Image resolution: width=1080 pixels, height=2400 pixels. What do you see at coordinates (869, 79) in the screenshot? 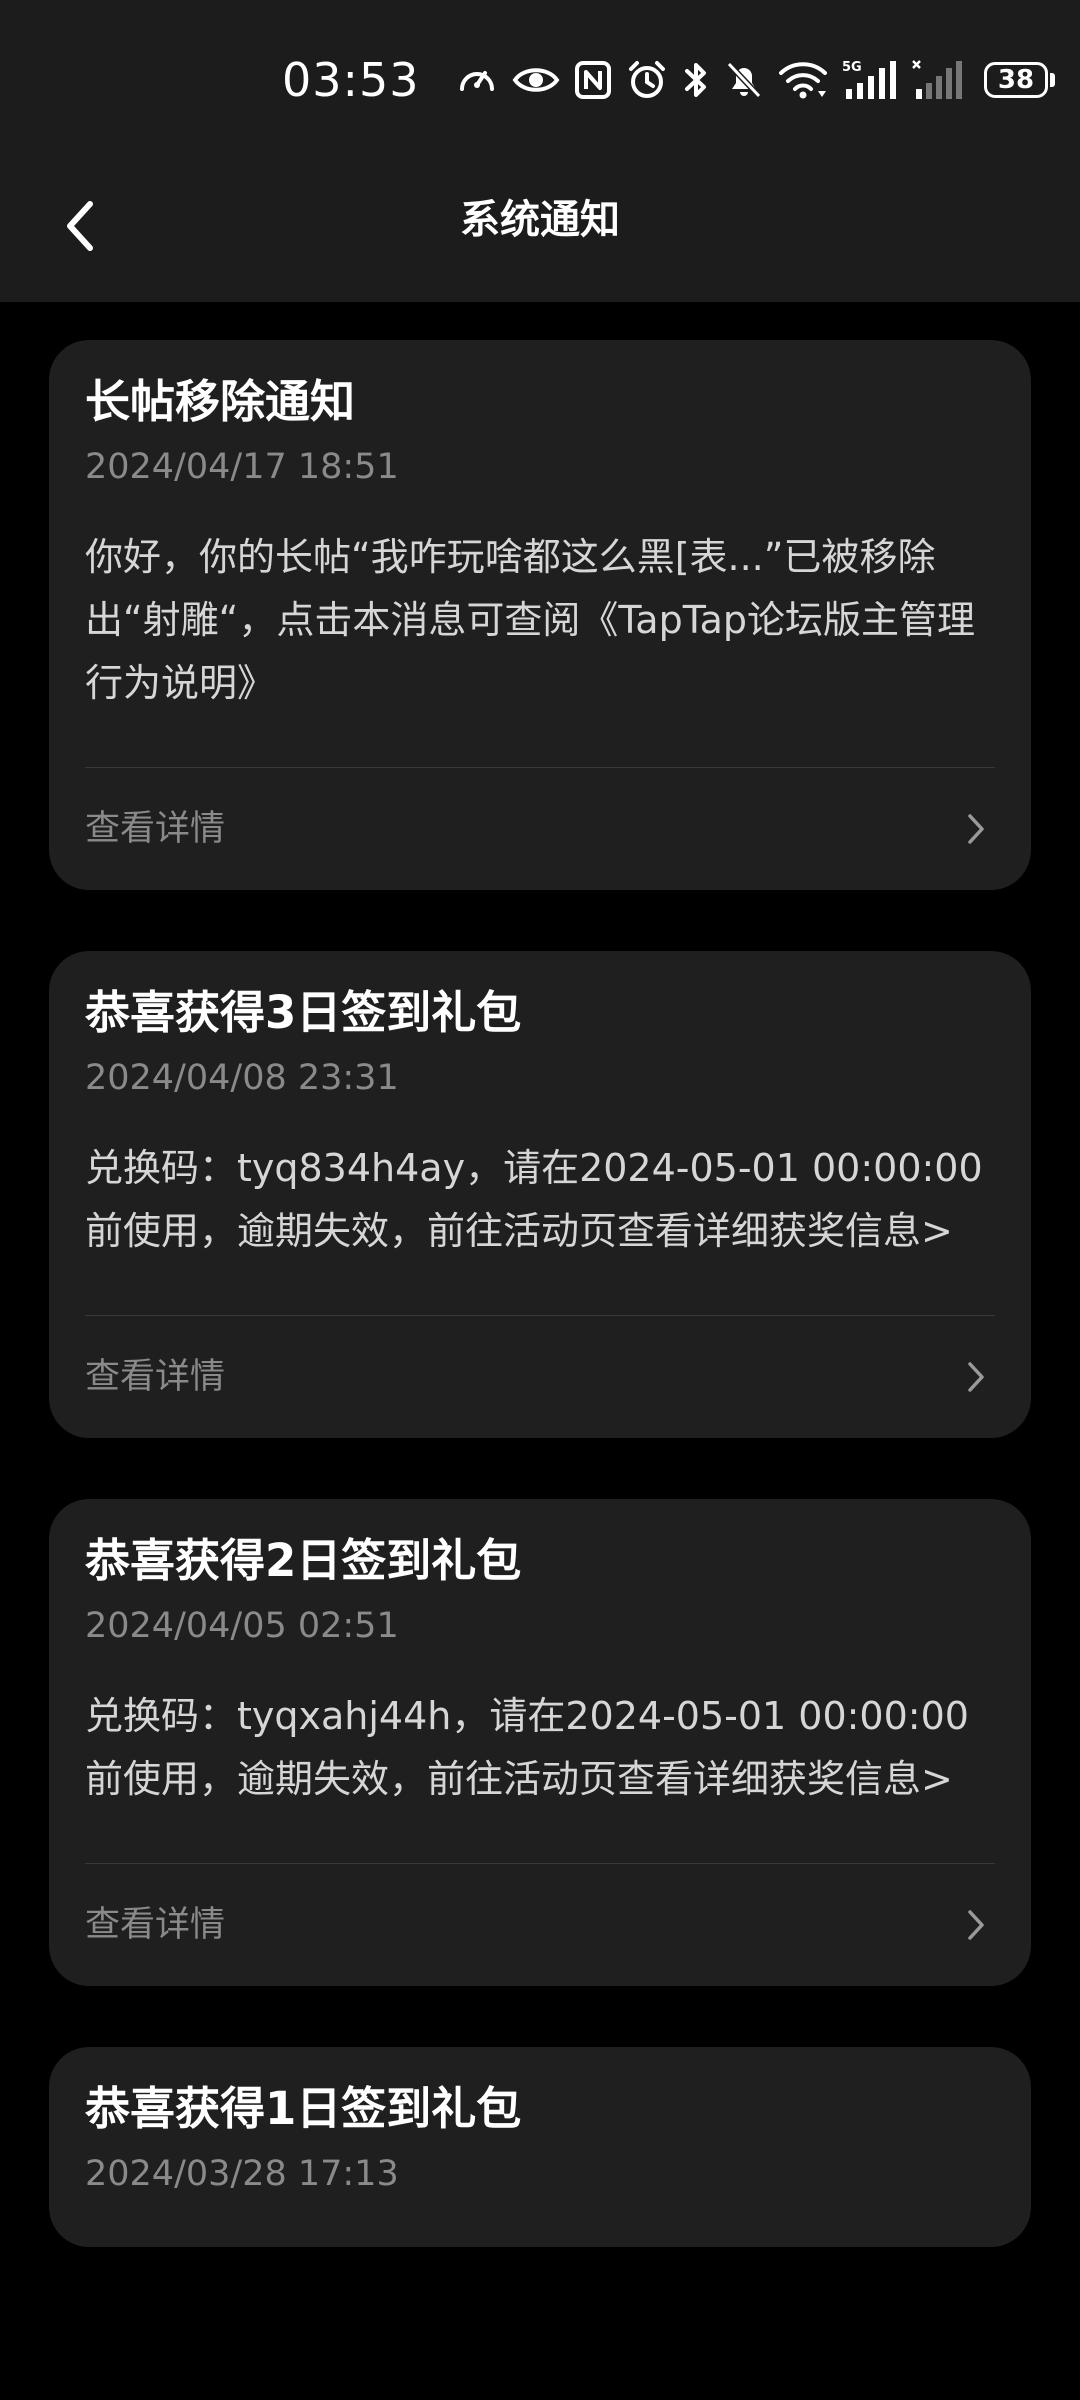
I see `signal-5g-icon: 5G` at bounding box center [869, 79].